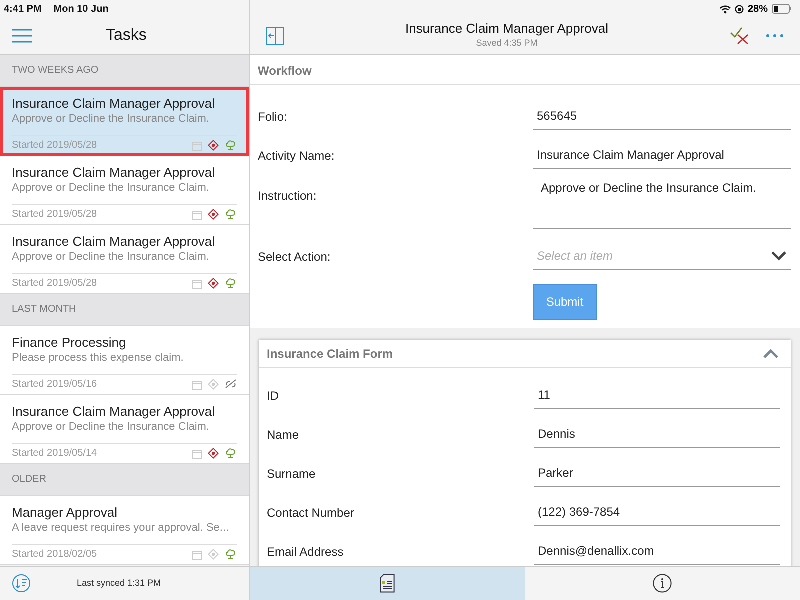  What do you see at coordinates (771, 354) in the screenshot?
I see `chevron-up-icon` at bounding box center [771, 354].